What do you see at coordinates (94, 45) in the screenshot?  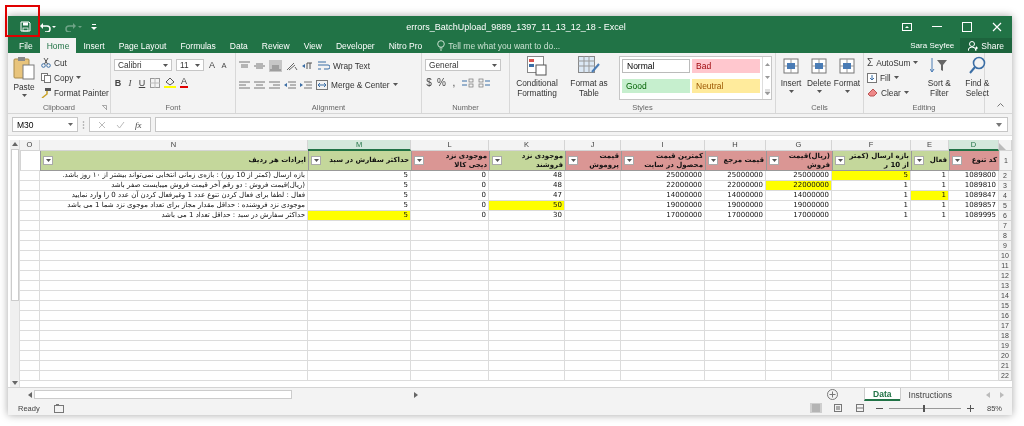 I see `ribbon-tab: Insert` at bounding box center [94, 45].